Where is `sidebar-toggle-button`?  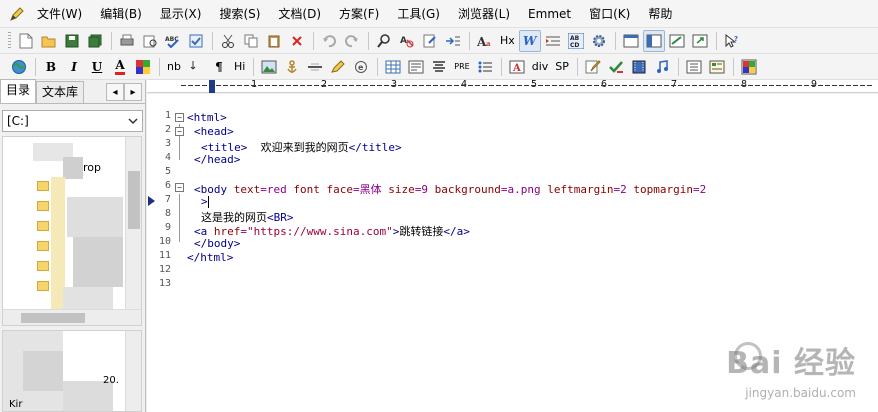 sidebar-toggle-button is located at coordinates (653, 40).